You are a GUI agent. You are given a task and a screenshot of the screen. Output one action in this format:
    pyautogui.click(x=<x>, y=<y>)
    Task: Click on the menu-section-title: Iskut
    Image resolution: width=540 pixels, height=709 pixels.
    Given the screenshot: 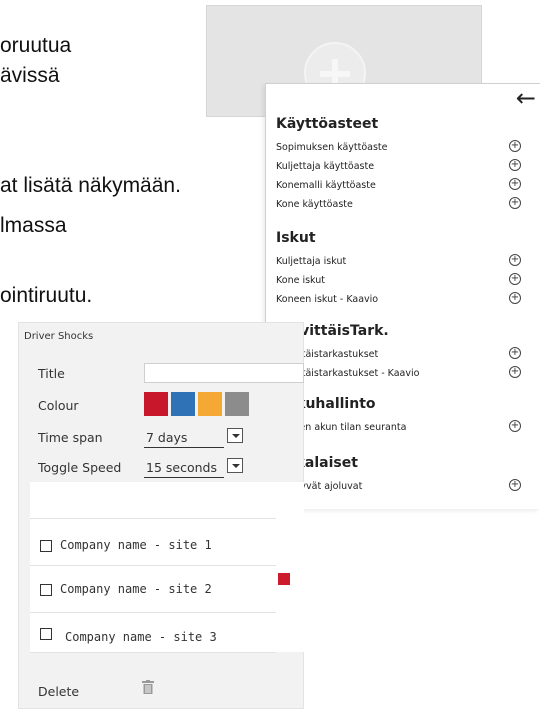 What is the action you would take?
    pyautogui.click(x=296, y=238)
    